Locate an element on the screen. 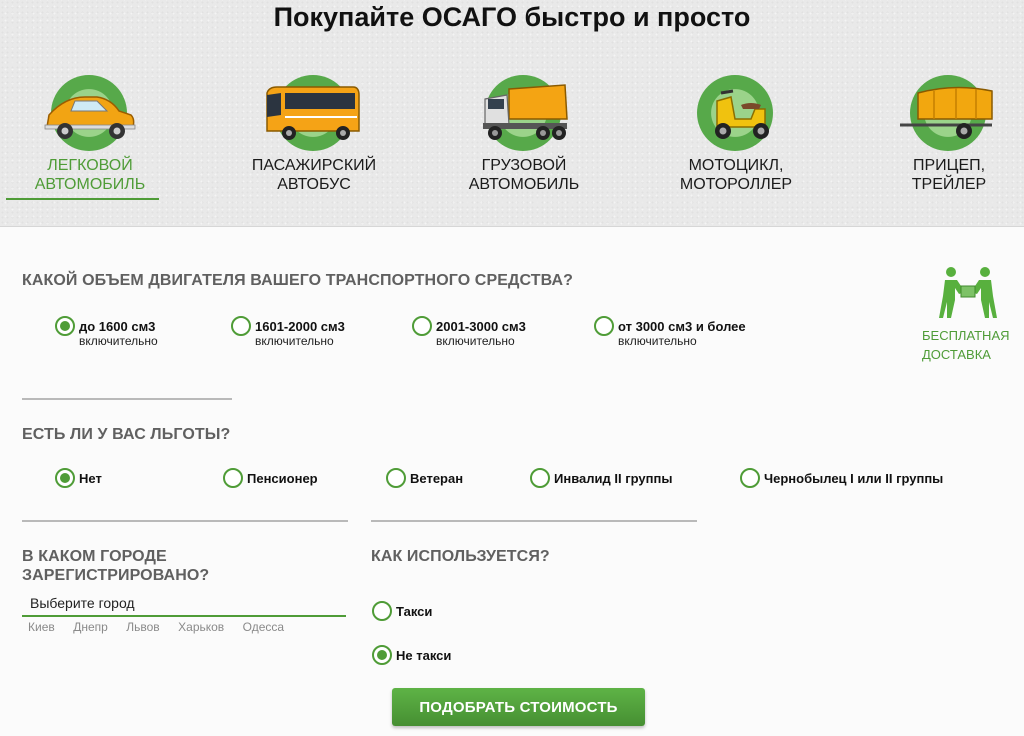 The height and width of the screenshot is (736, 1024). option-label: до 1600 см3 is located at coordinates (117, 326).